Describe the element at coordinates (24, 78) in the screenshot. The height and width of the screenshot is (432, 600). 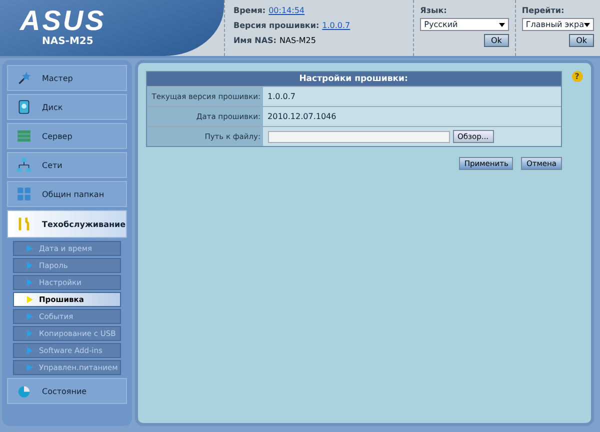
I see `wand-icon` at that location.